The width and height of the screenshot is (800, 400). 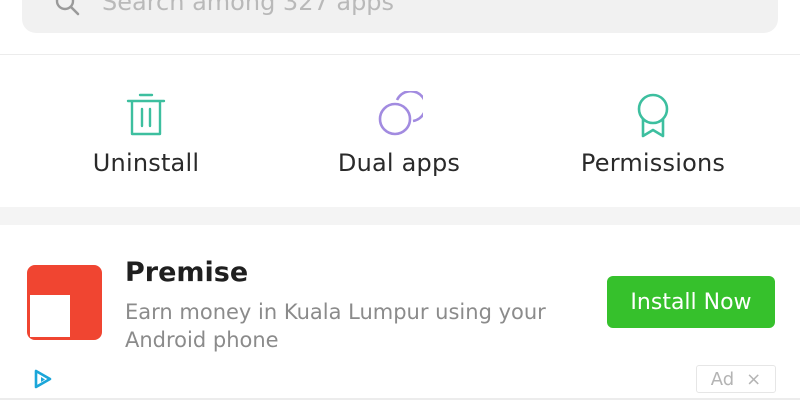 I want to click on ad-badge-label: Ad, so click(x=722, y=379).